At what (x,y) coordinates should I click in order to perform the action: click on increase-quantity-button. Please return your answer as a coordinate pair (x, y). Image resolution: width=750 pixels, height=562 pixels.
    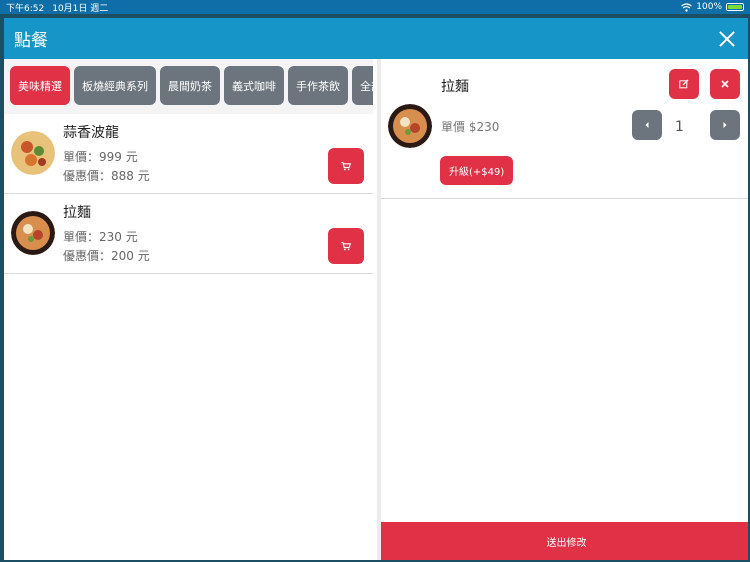
    Looking at the image, I should click on (725, 125).